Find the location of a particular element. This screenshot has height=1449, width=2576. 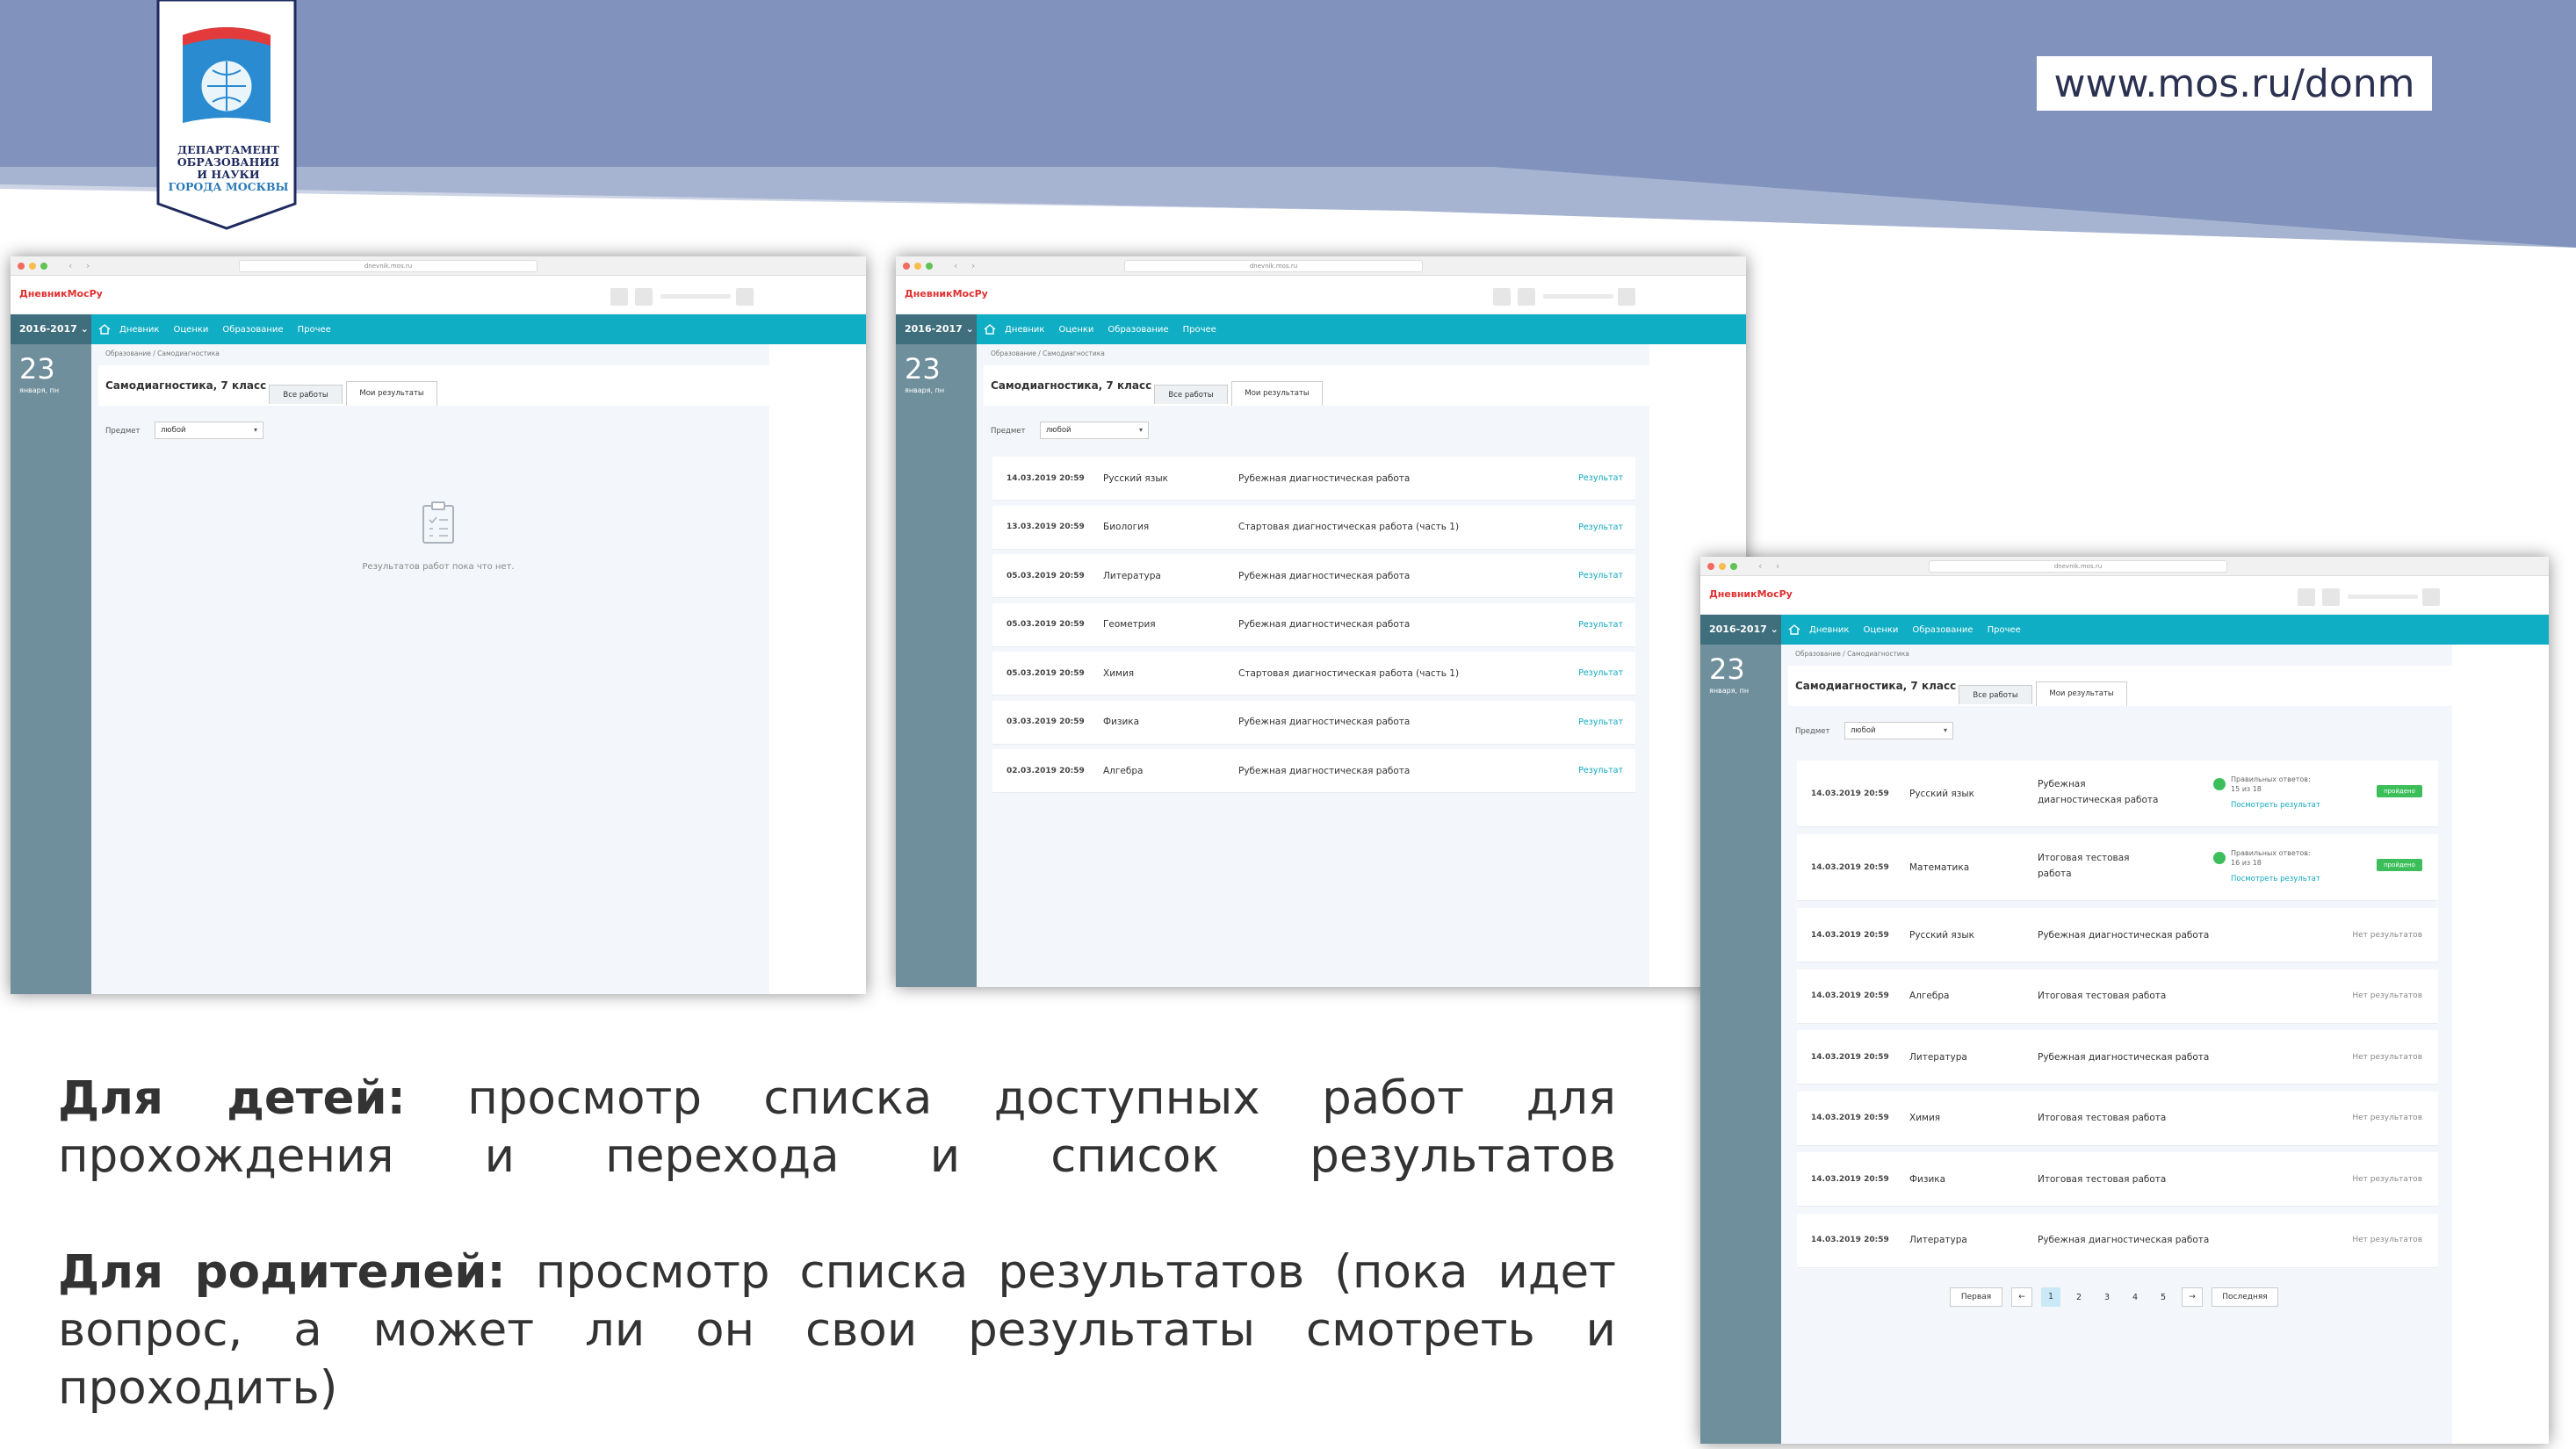

pager-page-4: 4 is located at coordinates (2135, 1297).